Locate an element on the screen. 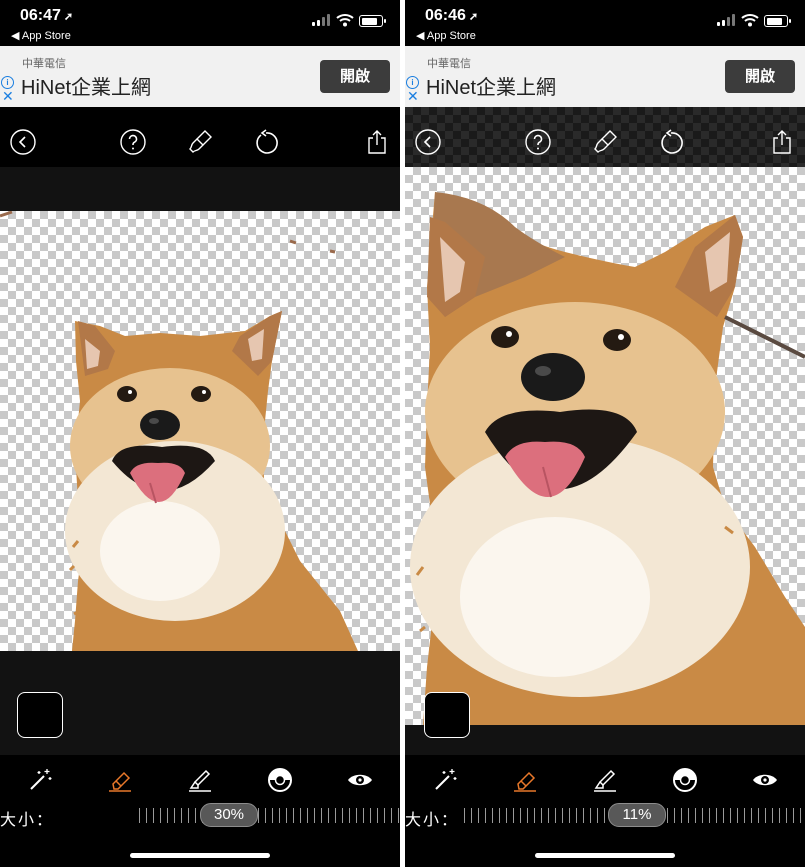 The width and height of the screenshot is (805, 867). status-bar: 06:46 ➚ ◀ App Store is located at coordinates (605, 23).